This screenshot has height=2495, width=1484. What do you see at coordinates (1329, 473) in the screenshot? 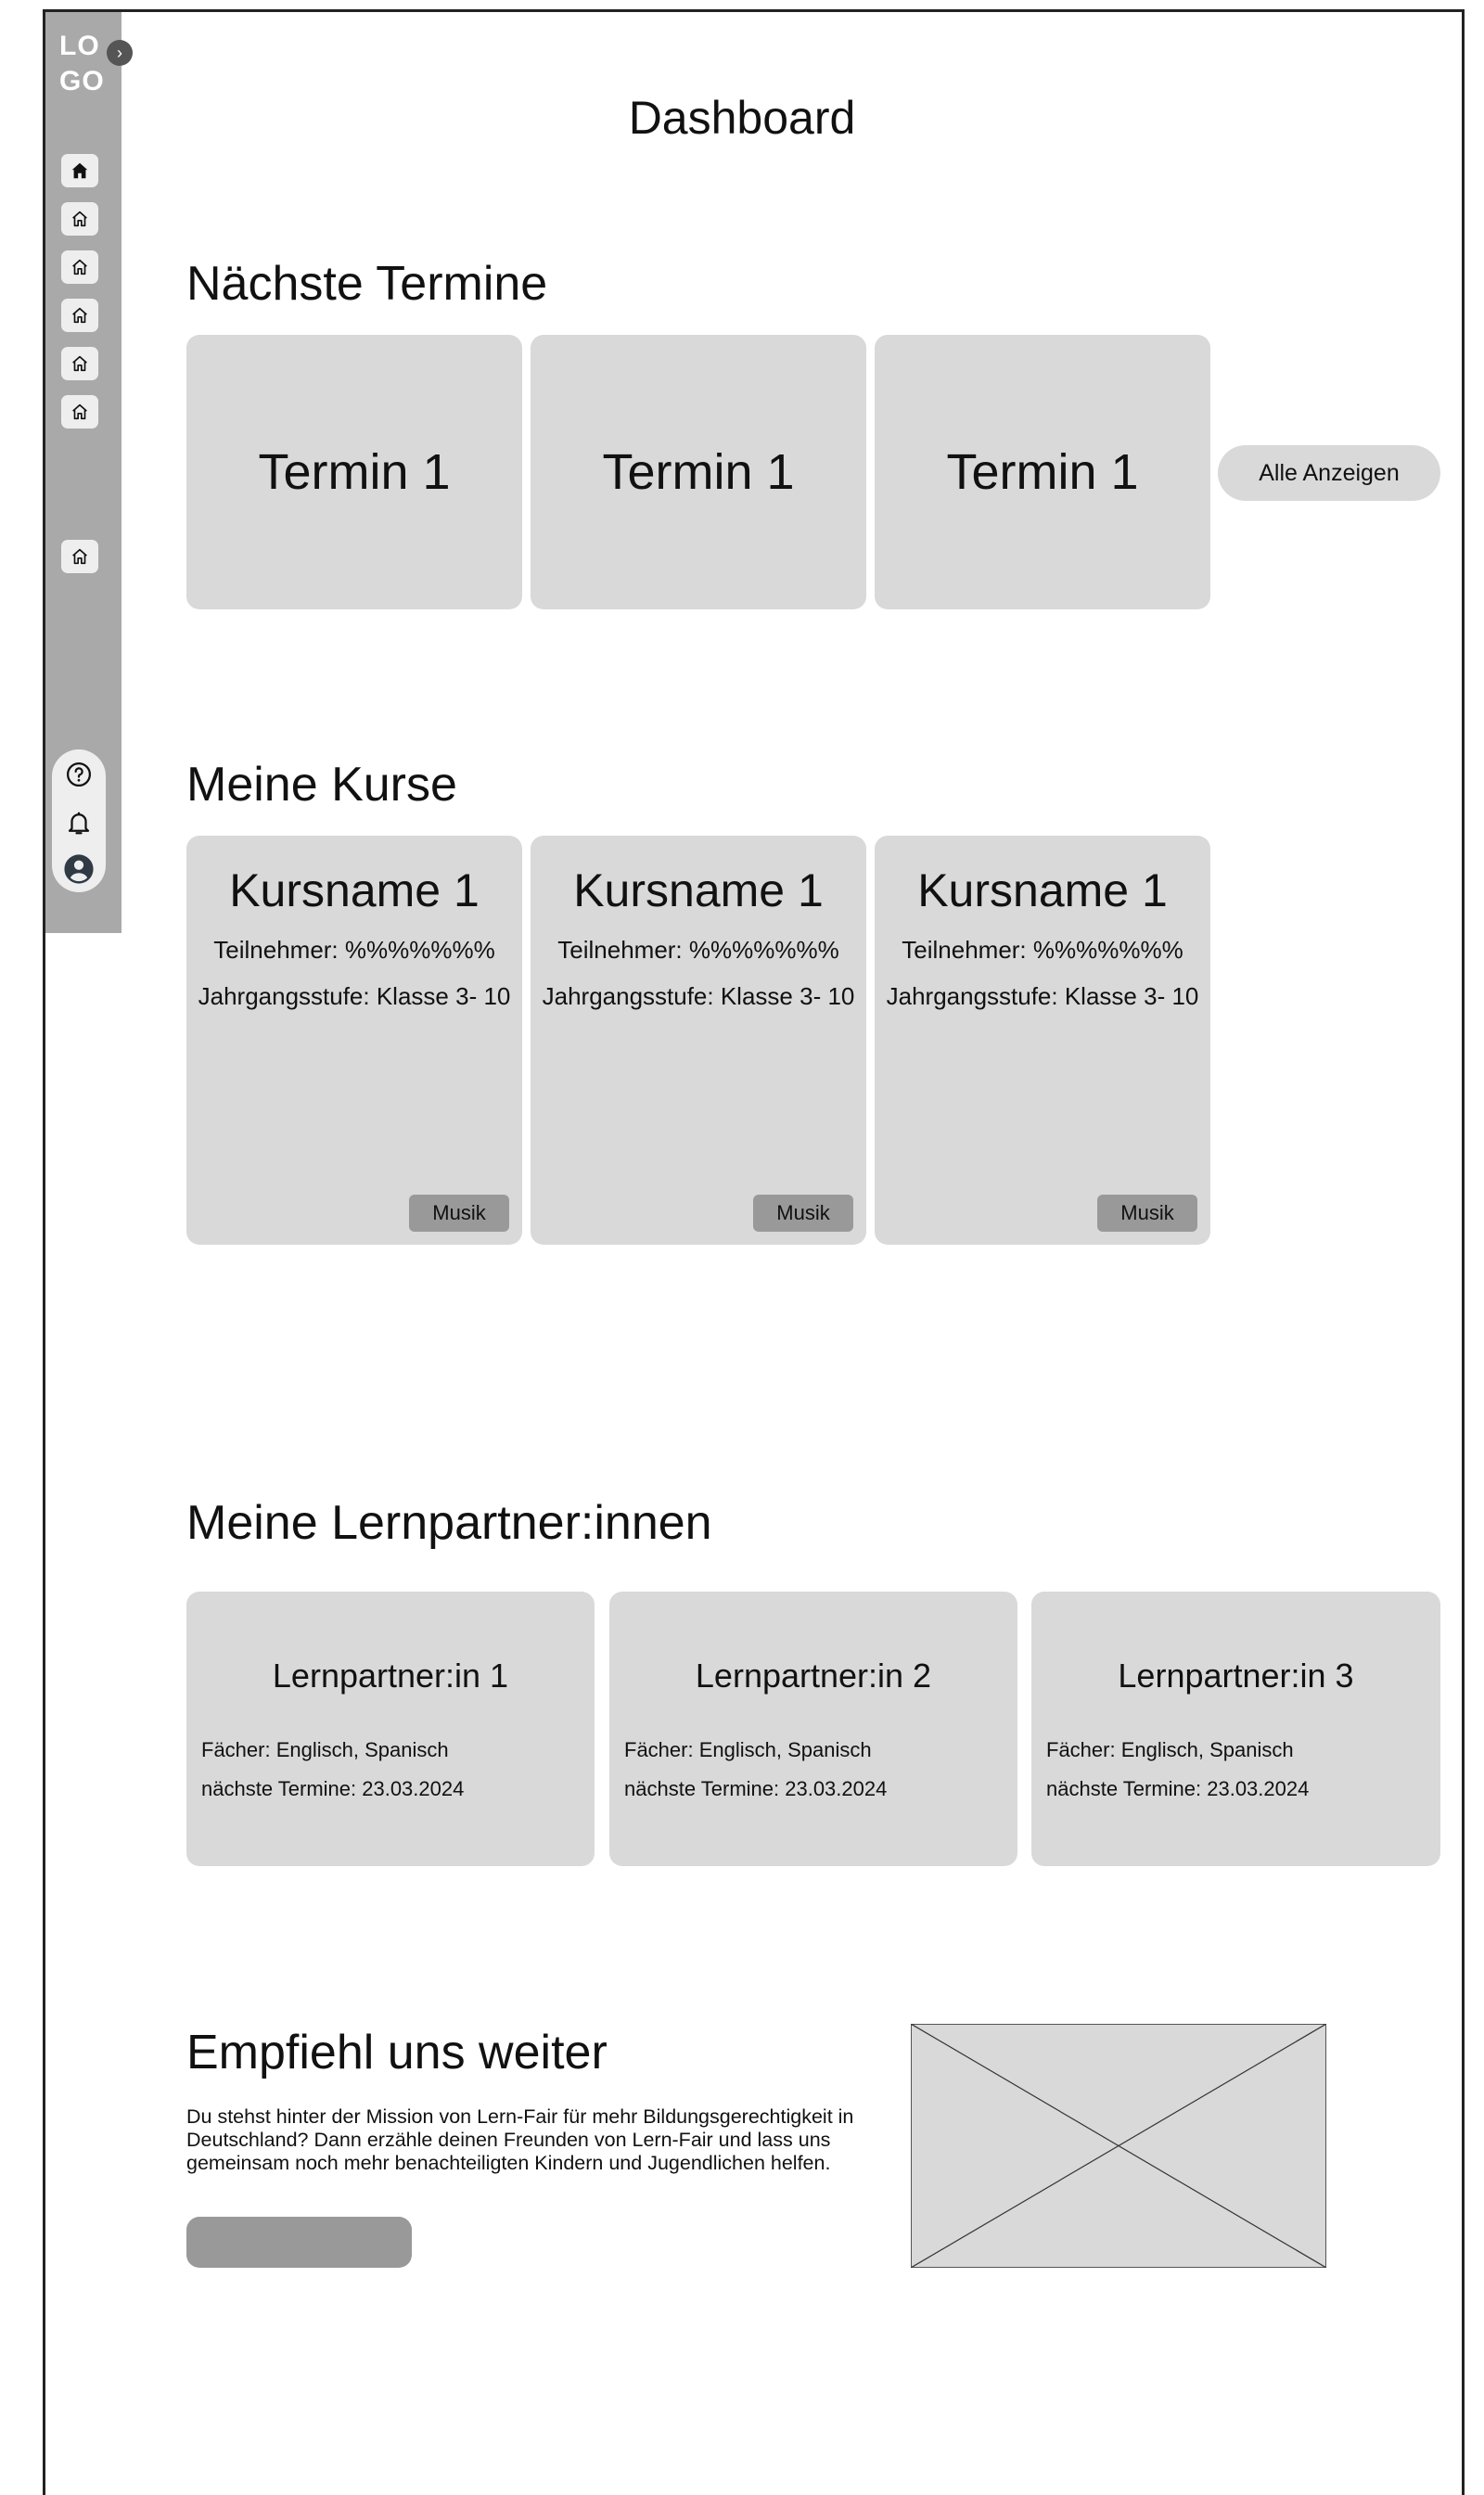
I see `show-all-appointments-button: Alle Anzeigen` at bounding box center [1329, 473].